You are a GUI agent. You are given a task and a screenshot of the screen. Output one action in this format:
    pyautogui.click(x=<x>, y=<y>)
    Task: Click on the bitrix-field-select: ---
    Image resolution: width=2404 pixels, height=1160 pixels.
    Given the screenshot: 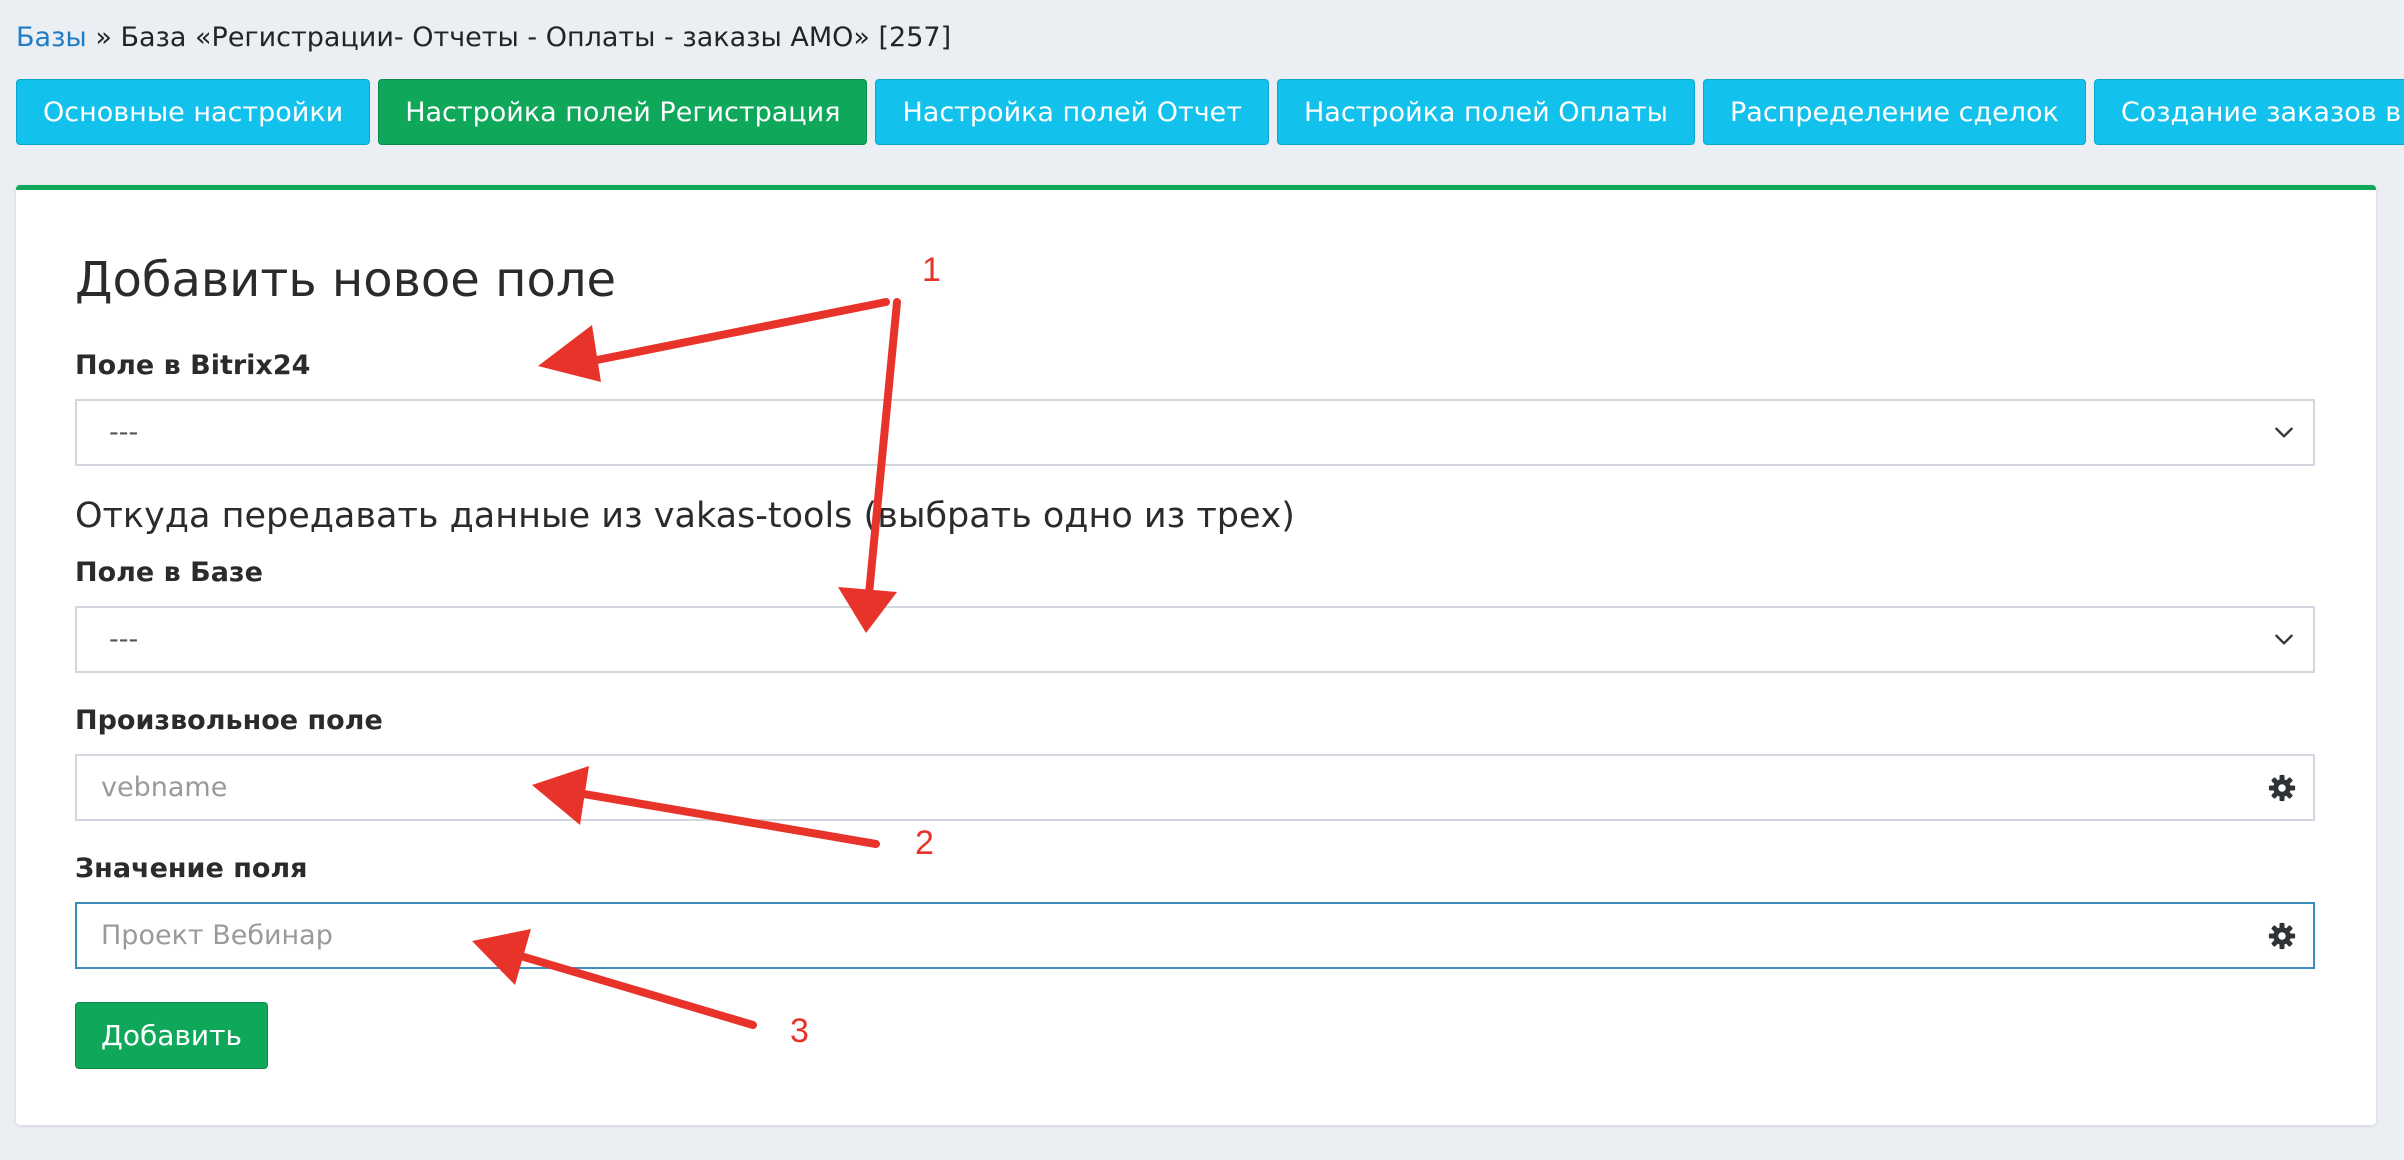 What is the action you would take?
    pyautogui.click(x=1195, y=432)
    